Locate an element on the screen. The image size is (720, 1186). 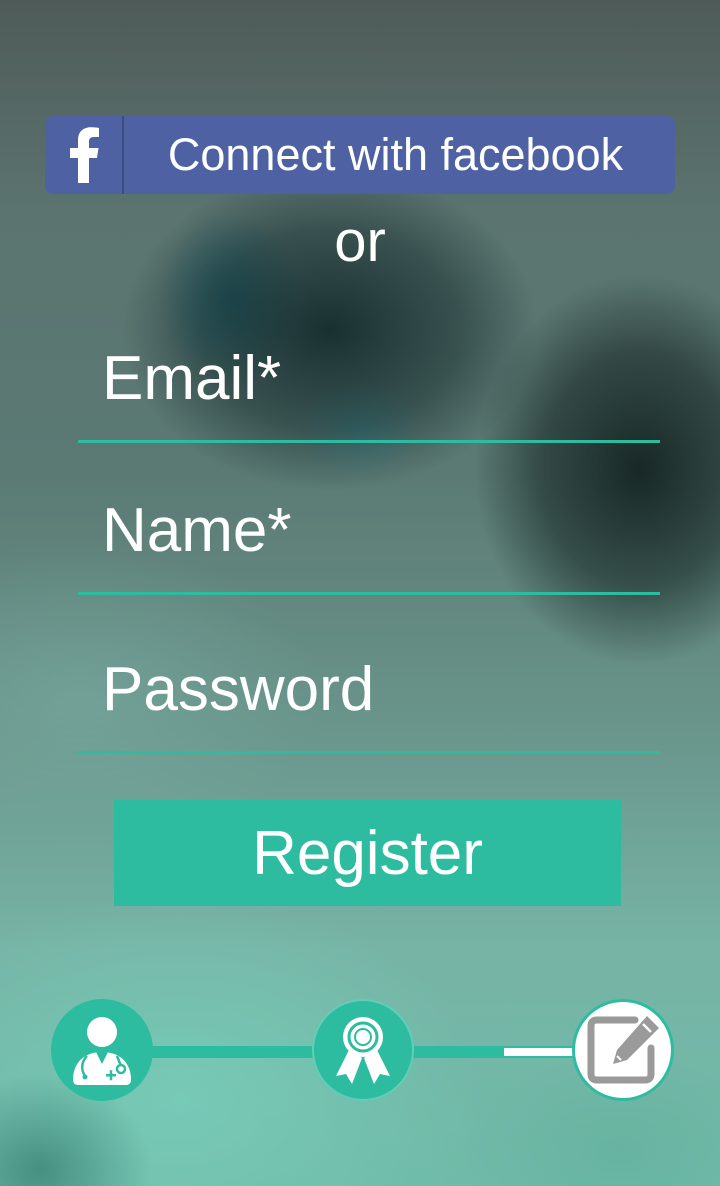
password-field is located at coordinates (369, 701).